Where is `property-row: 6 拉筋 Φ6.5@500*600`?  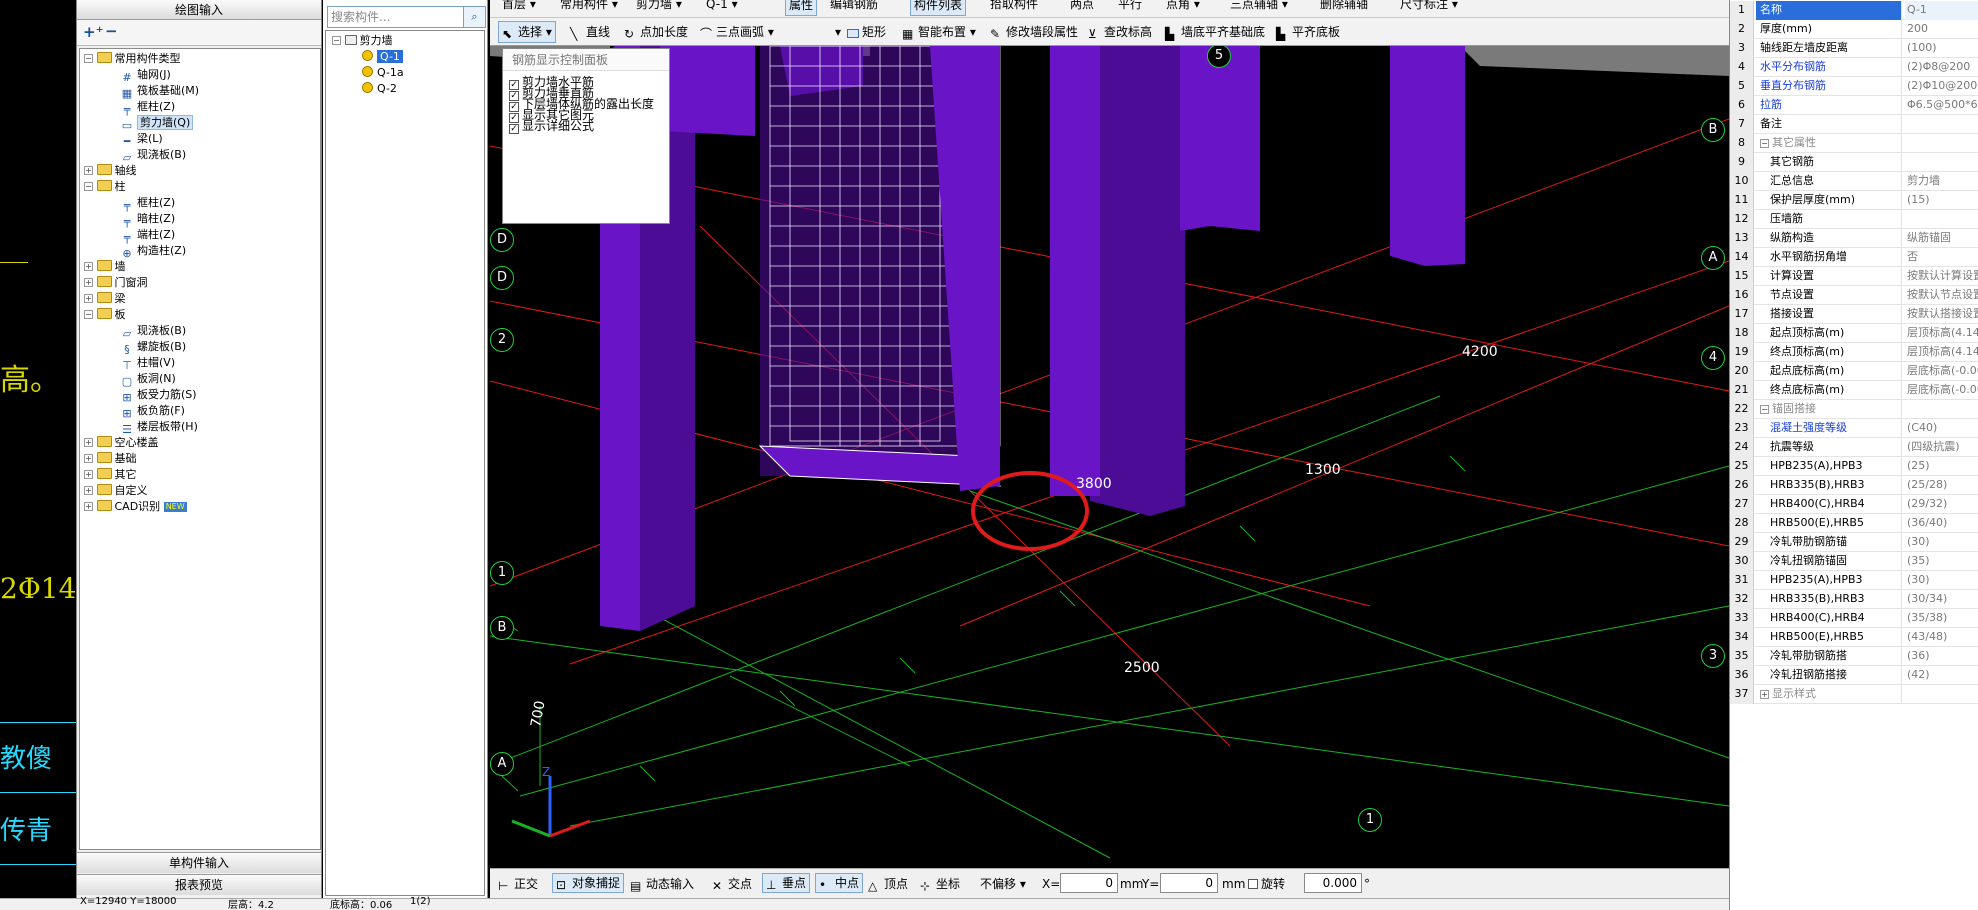
property-row: 6 拉筋 Φ6.5@500*600 is located at coordinates (1854, 105).